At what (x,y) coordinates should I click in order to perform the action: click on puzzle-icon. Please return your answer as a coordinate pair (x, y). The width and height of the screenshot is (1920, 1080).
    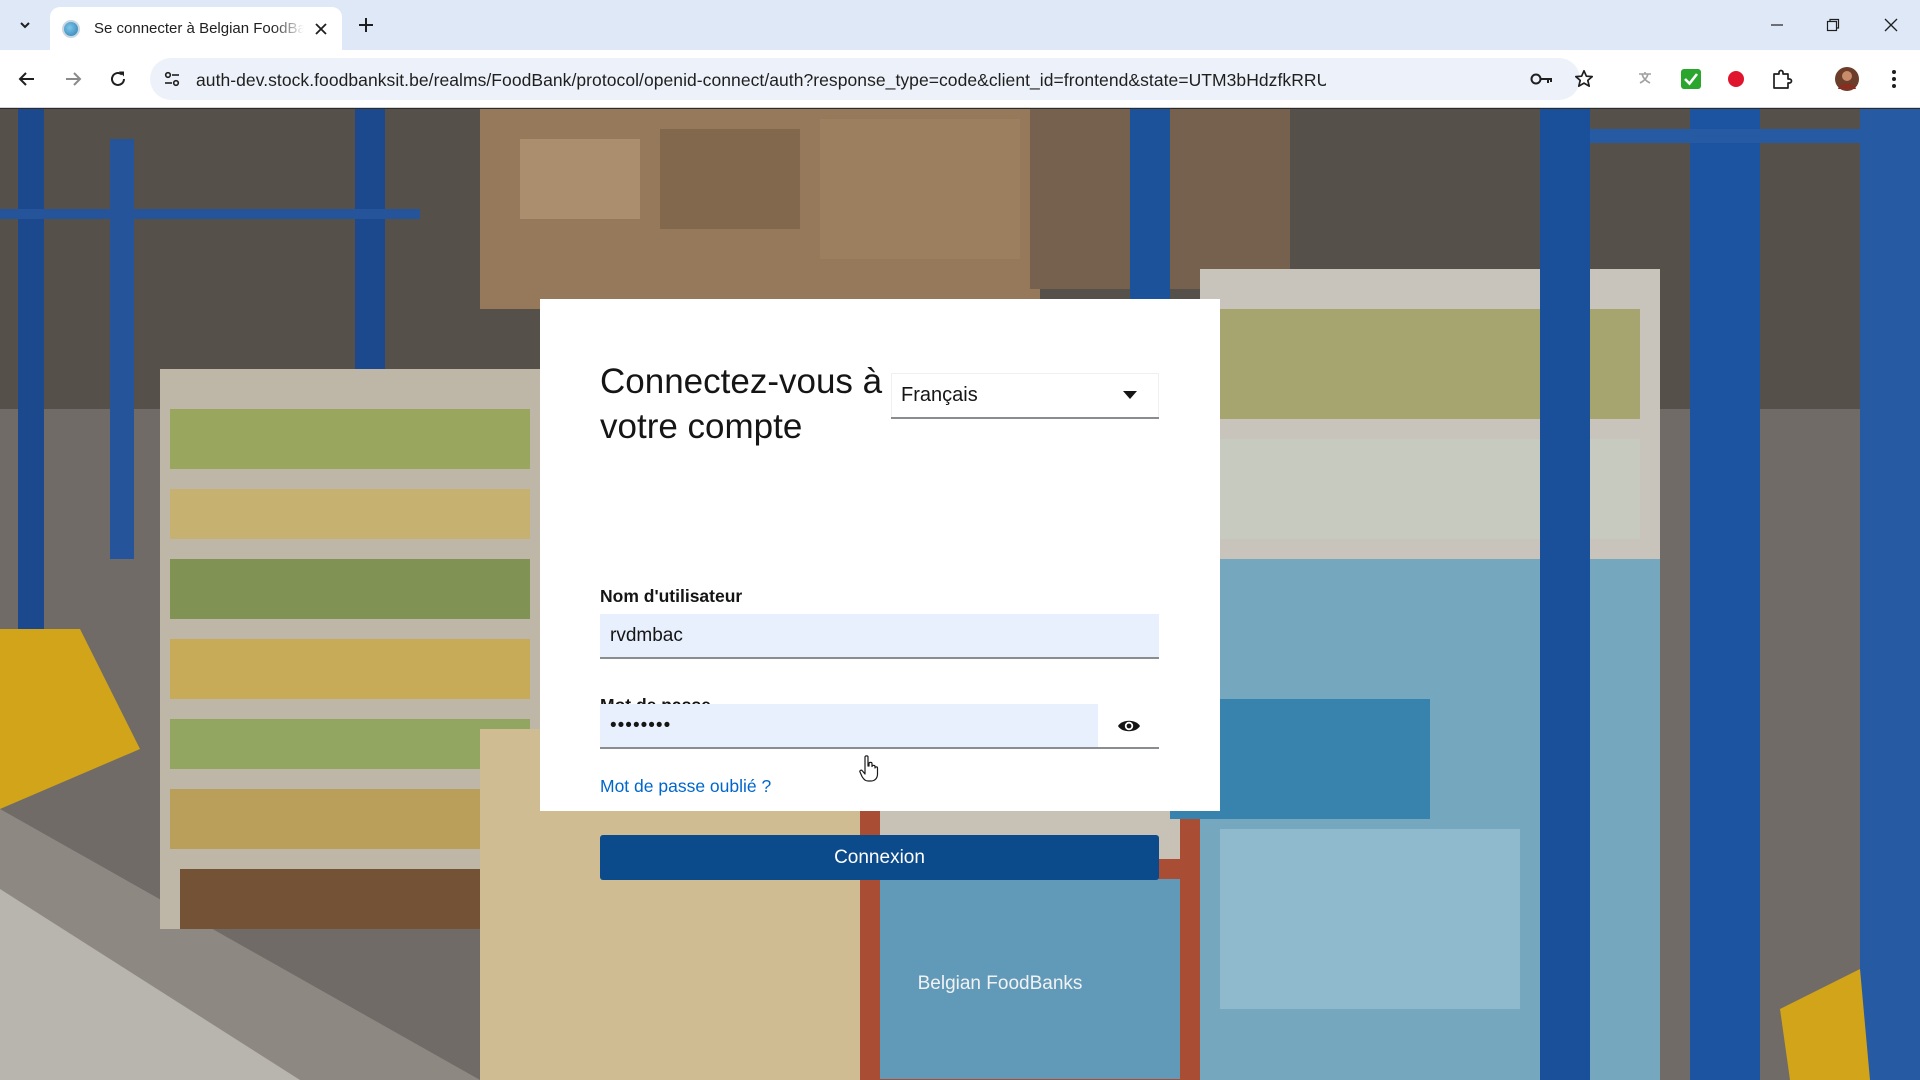
    Looking at the image, I should click on (1783, 79).